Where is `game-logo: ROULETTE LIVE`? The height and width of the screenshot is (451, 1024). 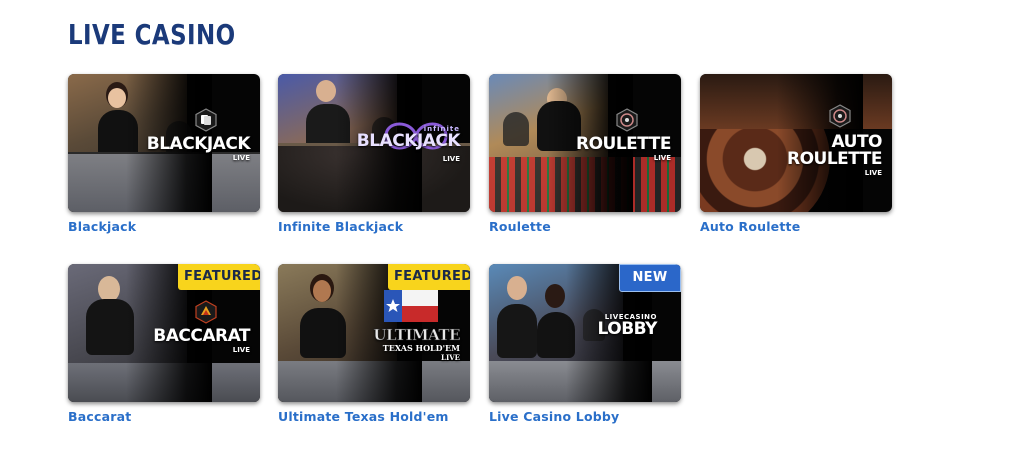 game-logo: ROULETTE LIVE is located at coordinates (624, 148).